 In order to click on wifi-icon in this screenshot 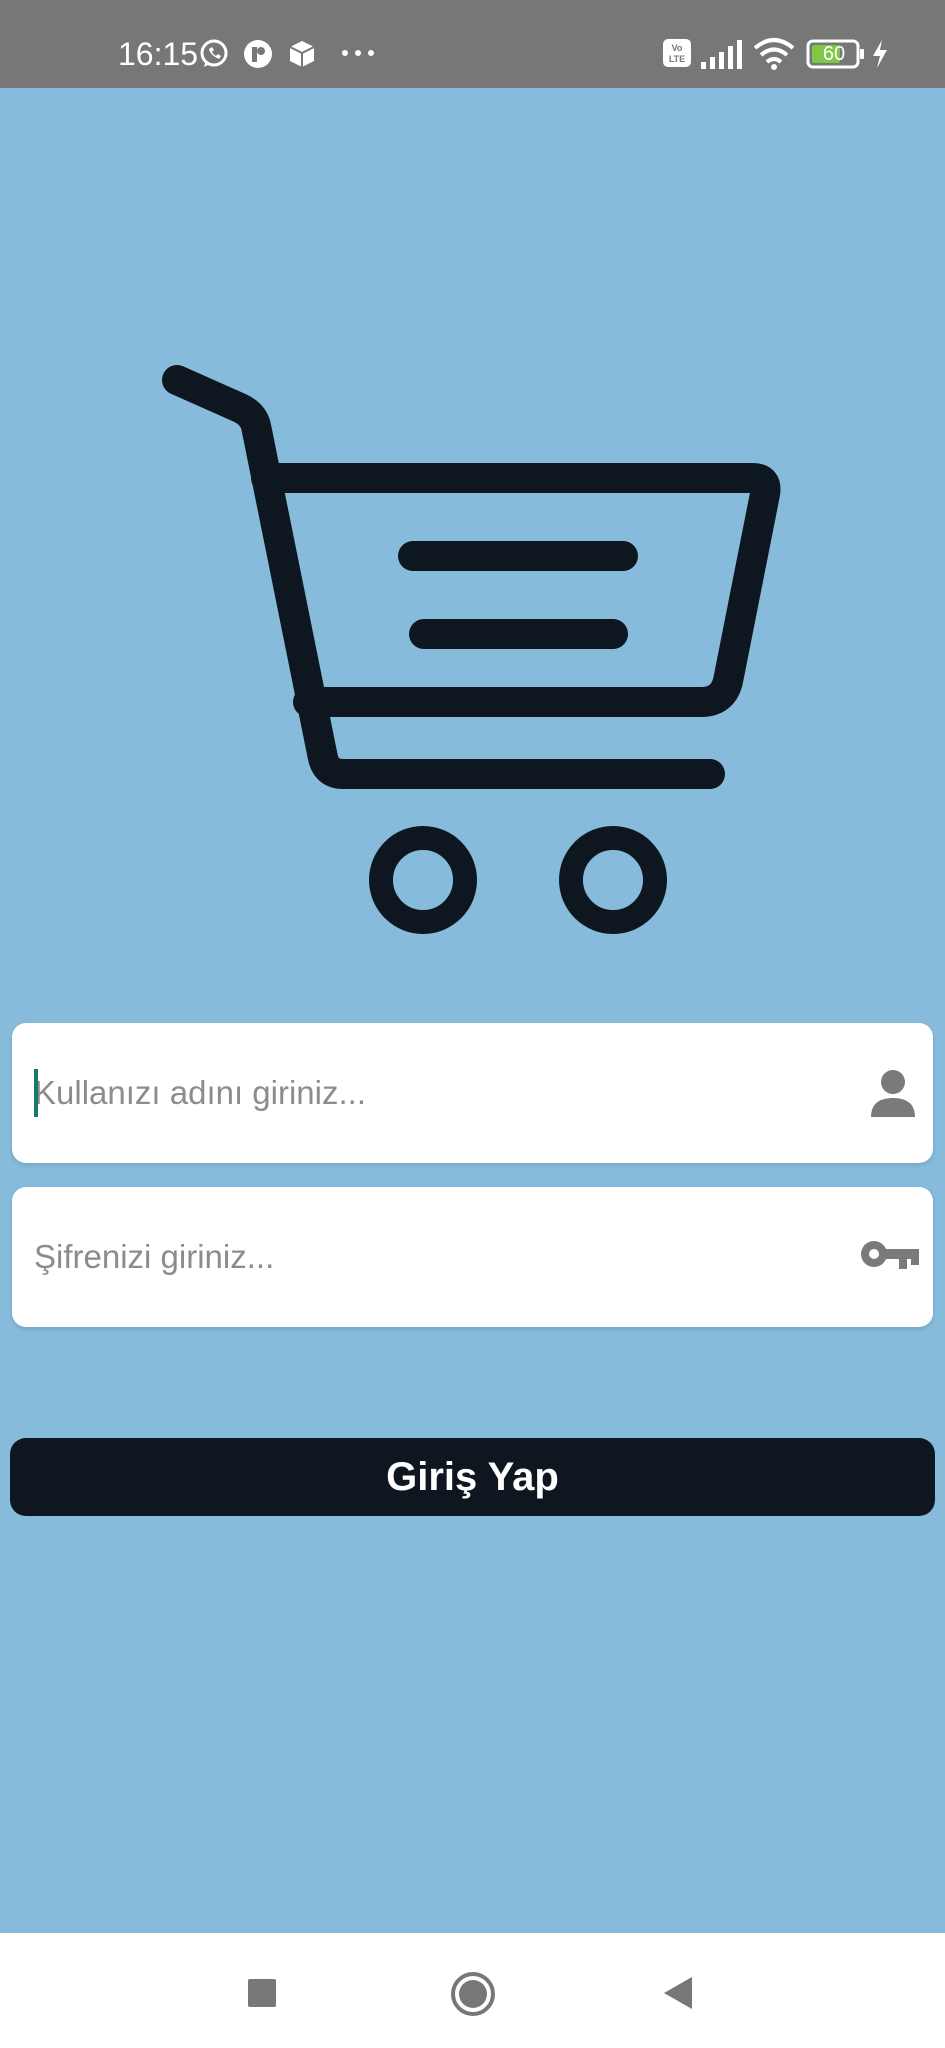, I will do `click(774, 54)`.